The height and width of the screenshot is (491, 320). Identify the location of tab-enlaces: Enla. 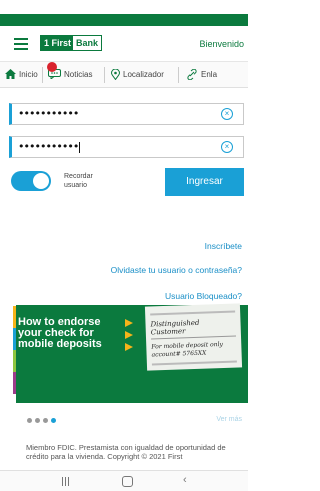
(201, 74).